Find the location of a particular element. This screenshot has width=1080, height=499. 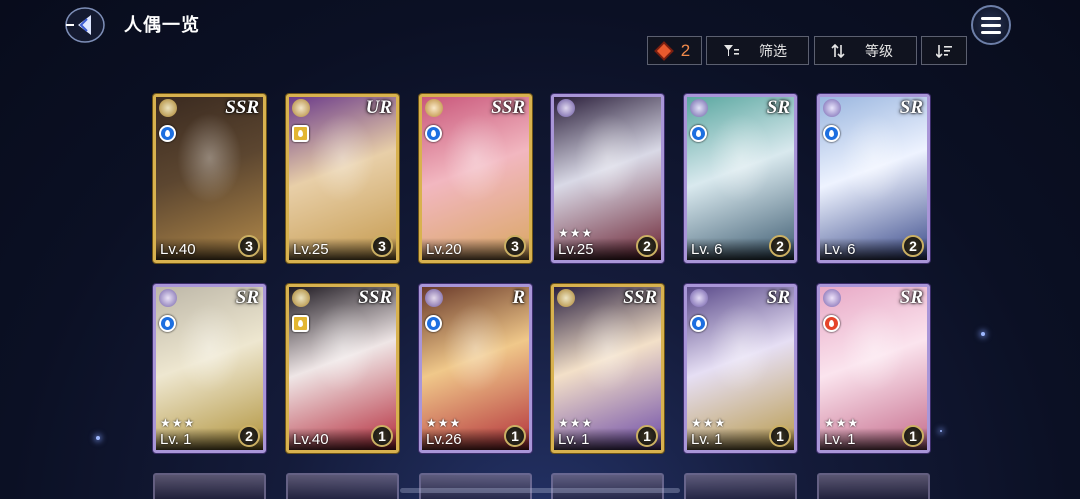

sort-order-button is located at coordinates (944, 50).